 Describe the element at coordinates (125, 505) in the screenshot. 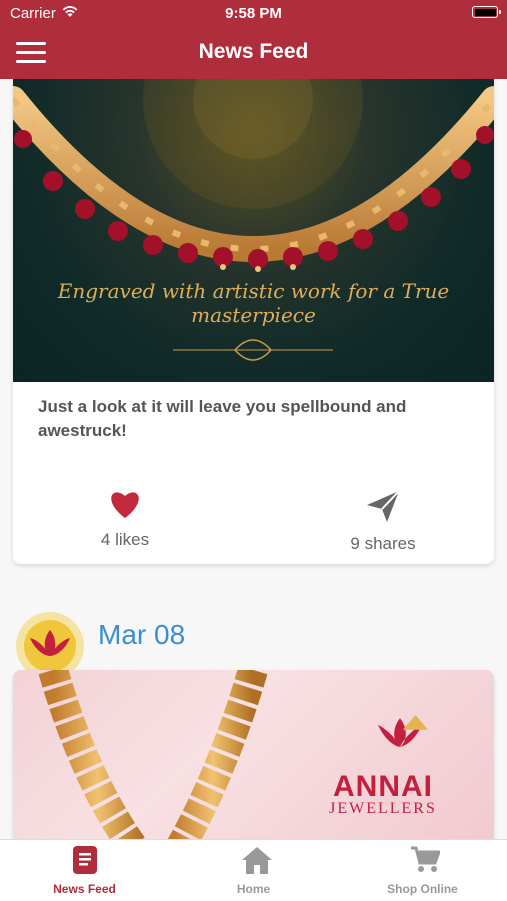

I see `heart-icon` at that location.